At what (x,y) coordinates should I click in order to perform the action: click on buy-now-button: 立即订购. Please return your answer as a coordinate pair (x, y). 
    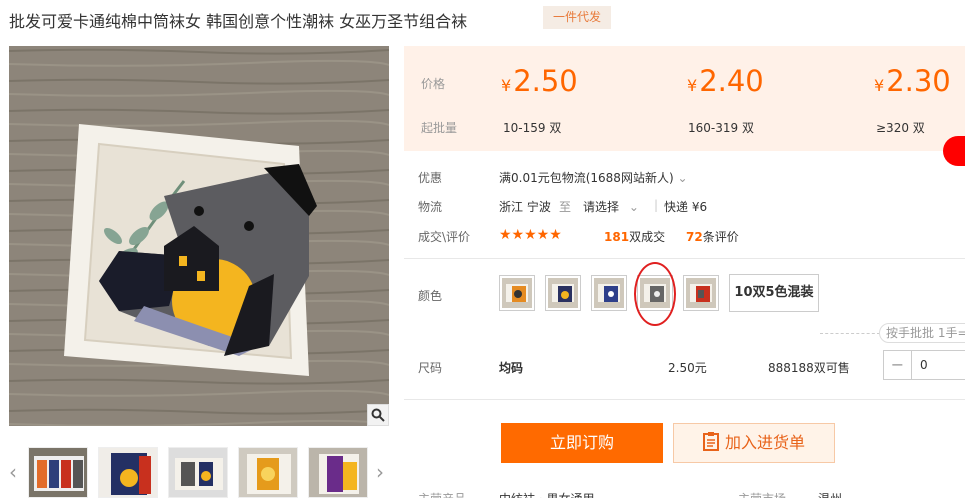
    Looking at the image, I should click on (582, 443).